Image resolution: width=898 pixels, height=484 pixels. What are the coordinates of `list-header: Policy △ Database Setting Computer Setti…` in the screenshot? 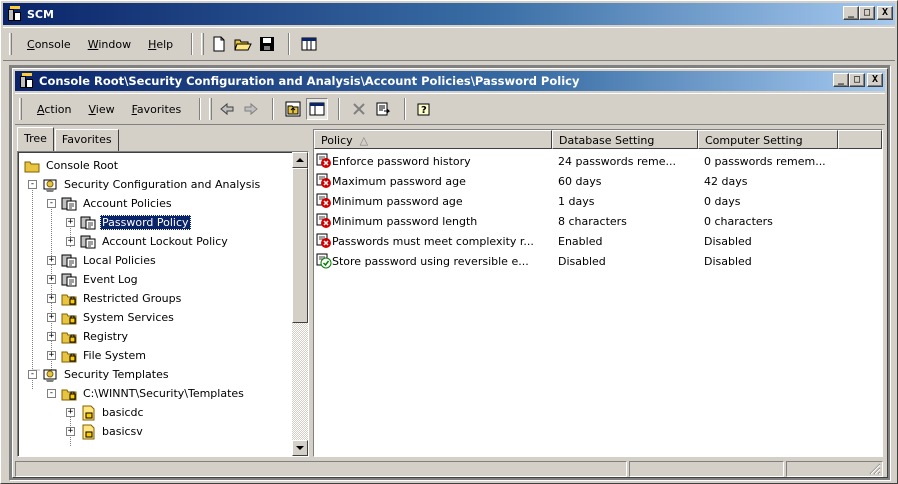 It's located at (598, 139).